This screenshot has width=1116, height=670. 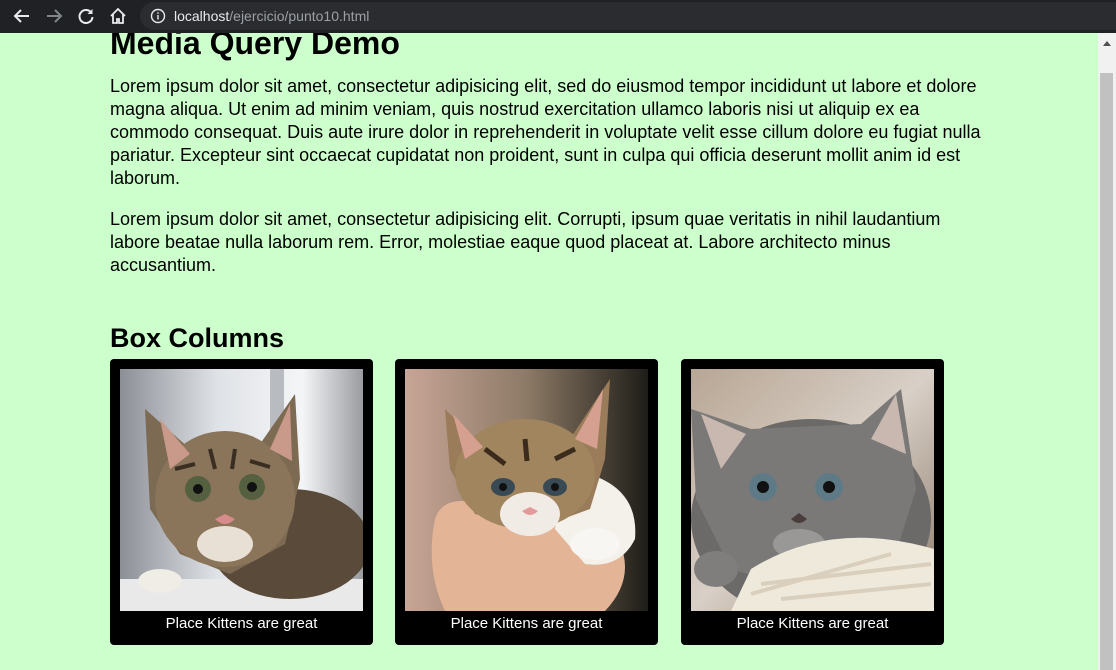 What do you see at coordinates (86, 16) in the screenshot?
I see `reload-icon` at bounding box center [86, 16].